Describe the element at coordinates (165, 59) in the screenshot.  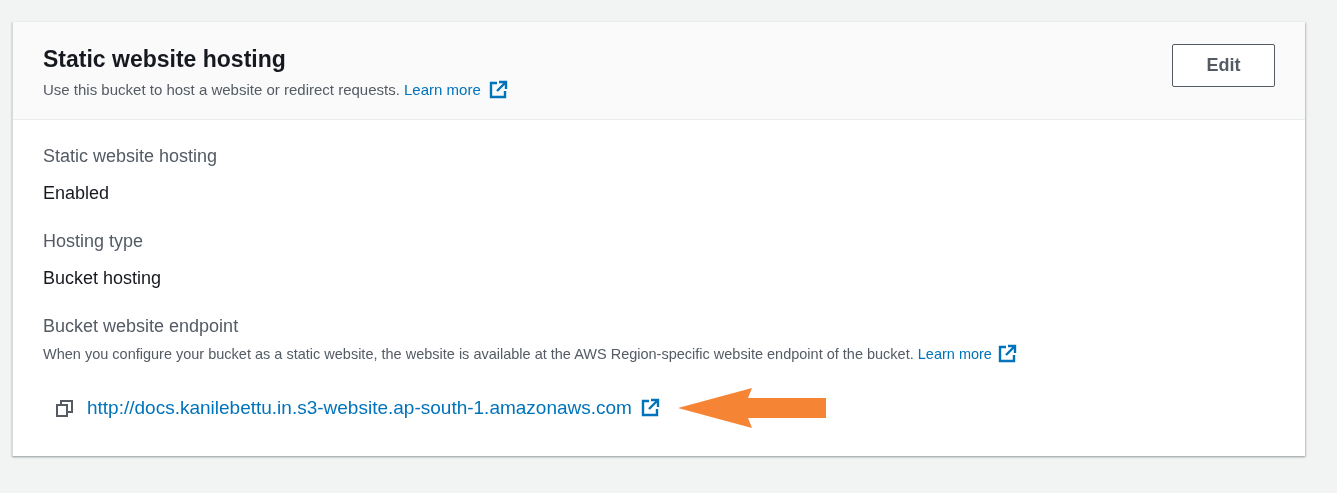
I see `panel-title: Static website hosting` at that location.